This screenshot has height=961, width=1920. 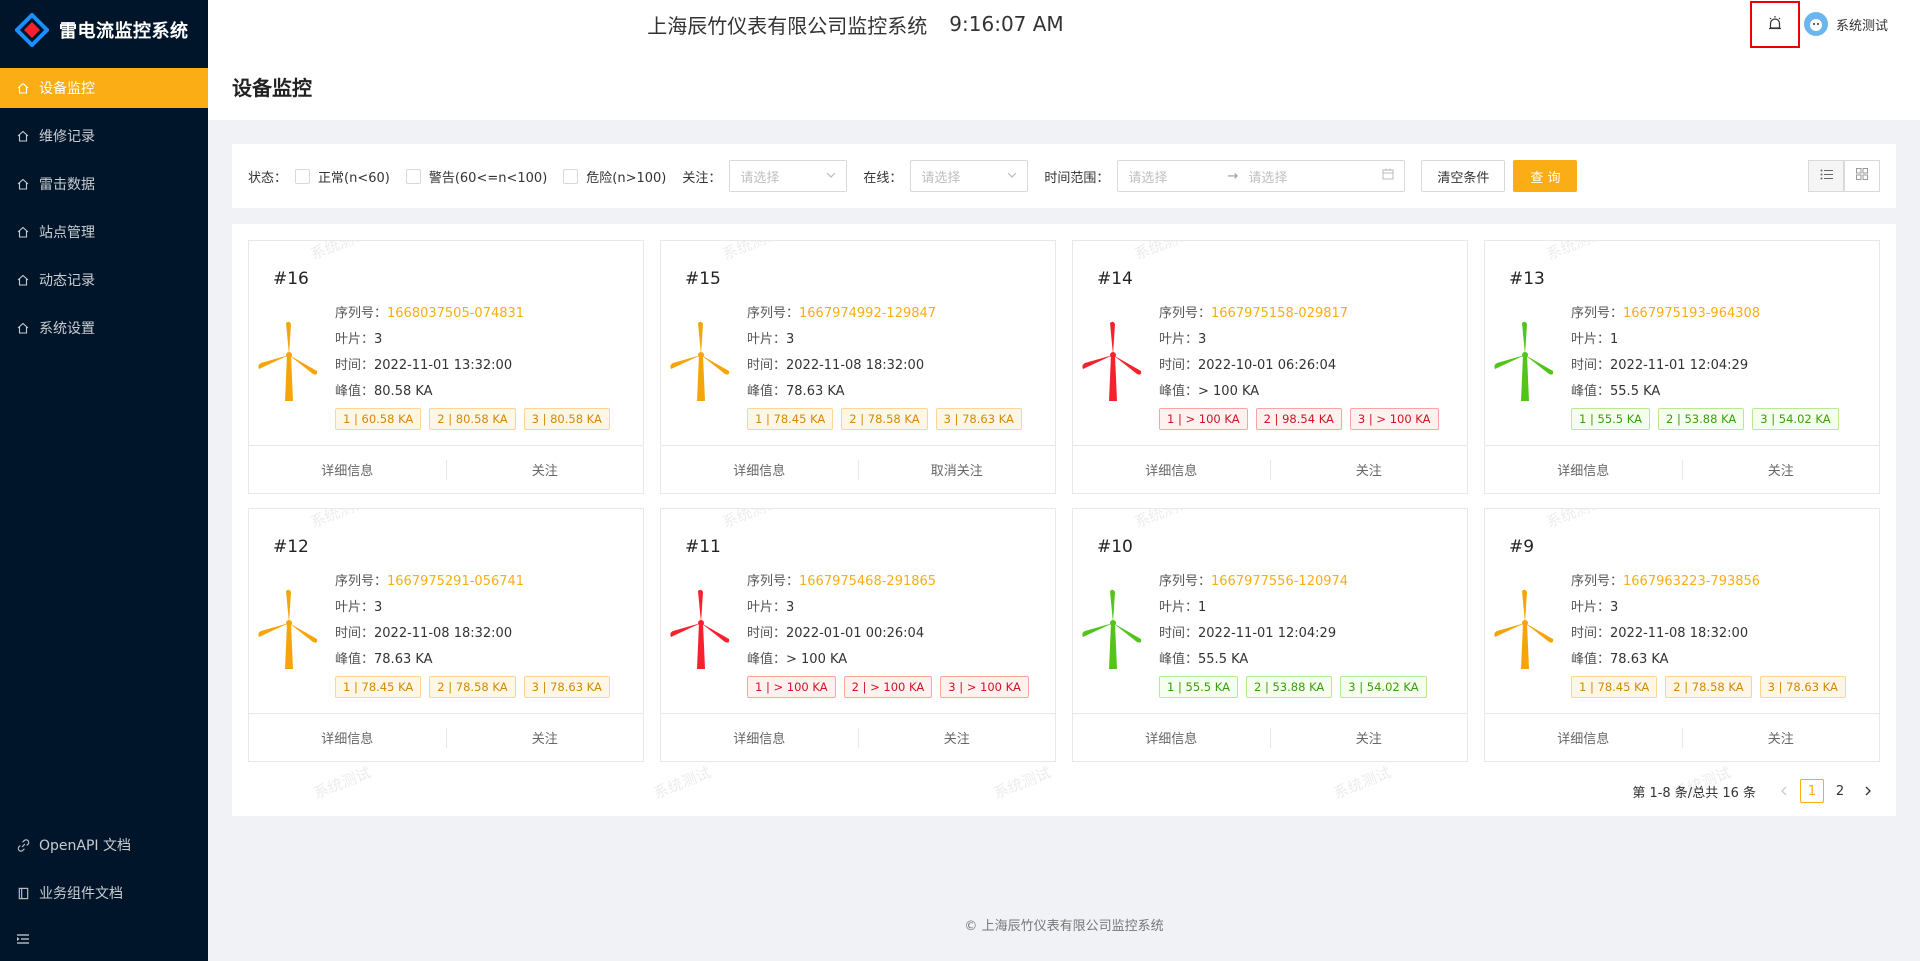 What do you see at coordinates (1289, 687) in the screenshot?
I see `blade-peak-tag: 2 | 53.88 KA` at bounding box center [1289, 687].